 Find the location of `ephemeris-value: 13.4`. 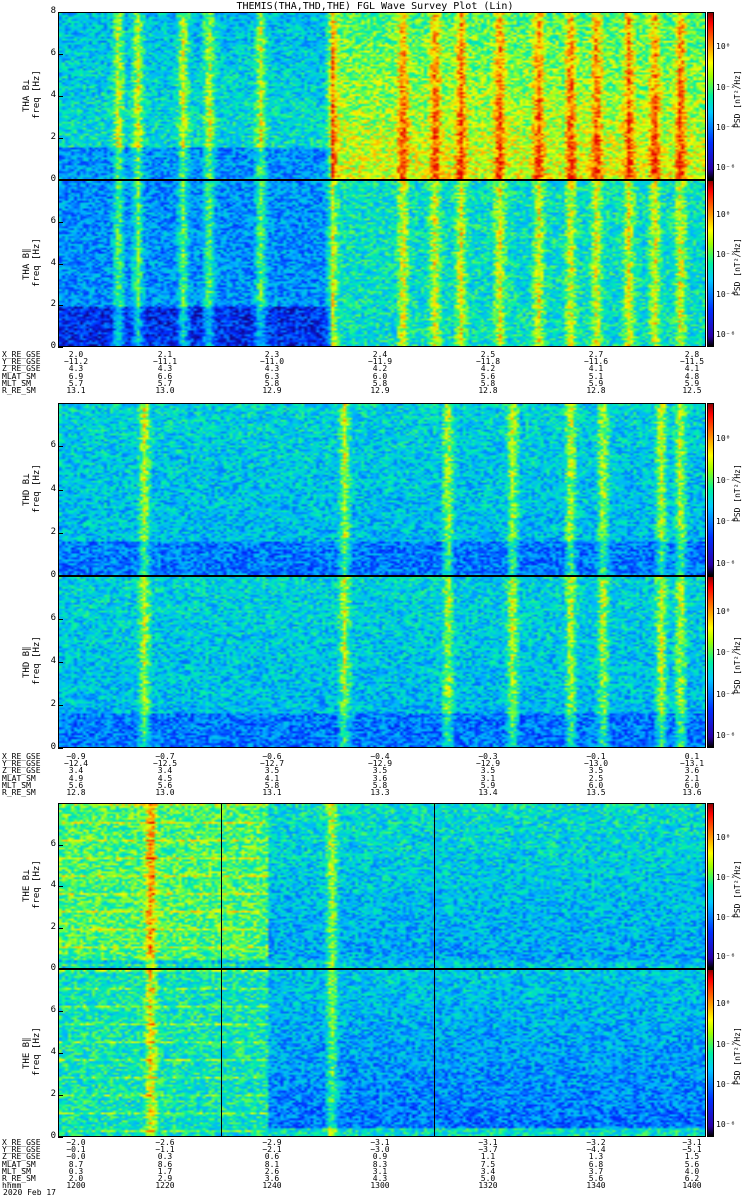

ephemeris-value: 13.4 is located at coordinates (488, 792).